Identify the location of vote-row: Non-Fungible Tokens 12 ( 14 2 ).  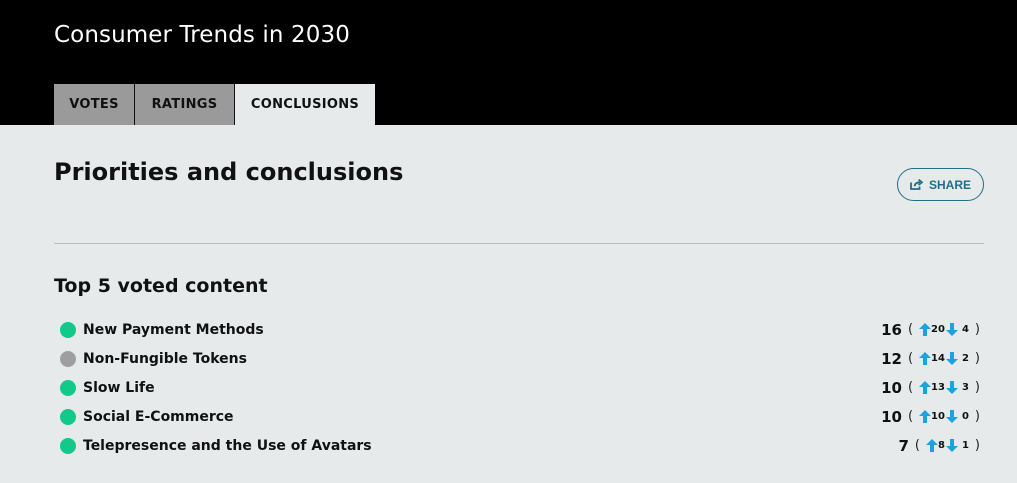
(522, 358).